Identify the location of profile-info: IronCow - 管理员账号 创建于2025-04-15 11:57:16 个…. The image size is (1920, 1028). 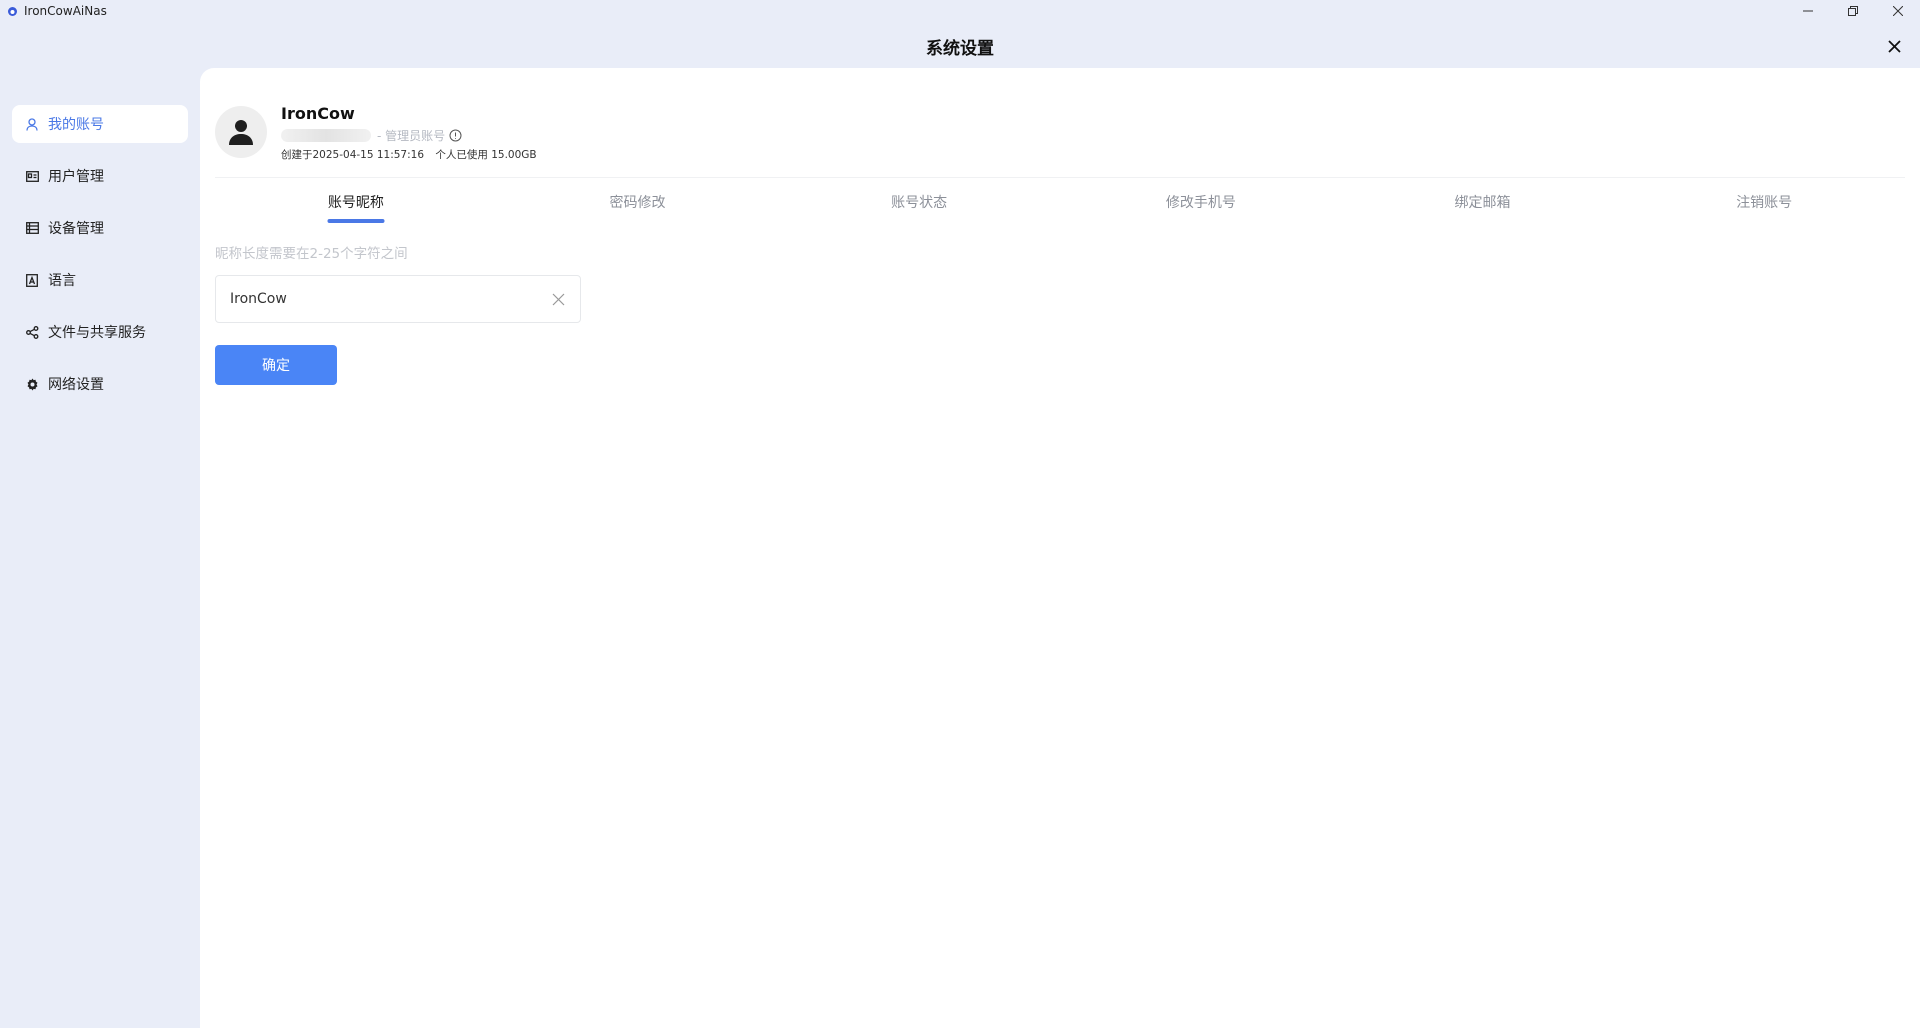
(413, 133).